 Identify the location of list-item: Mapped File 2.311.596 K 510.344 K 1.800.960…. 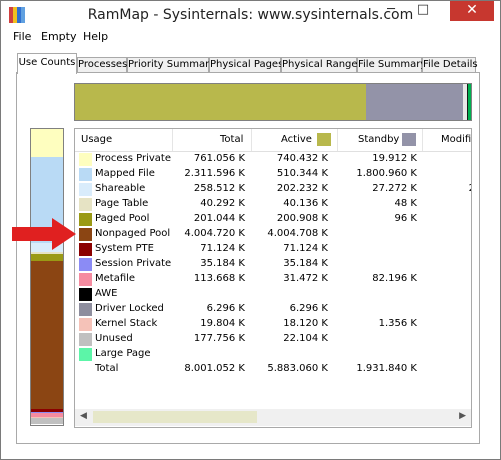
(273, 174).